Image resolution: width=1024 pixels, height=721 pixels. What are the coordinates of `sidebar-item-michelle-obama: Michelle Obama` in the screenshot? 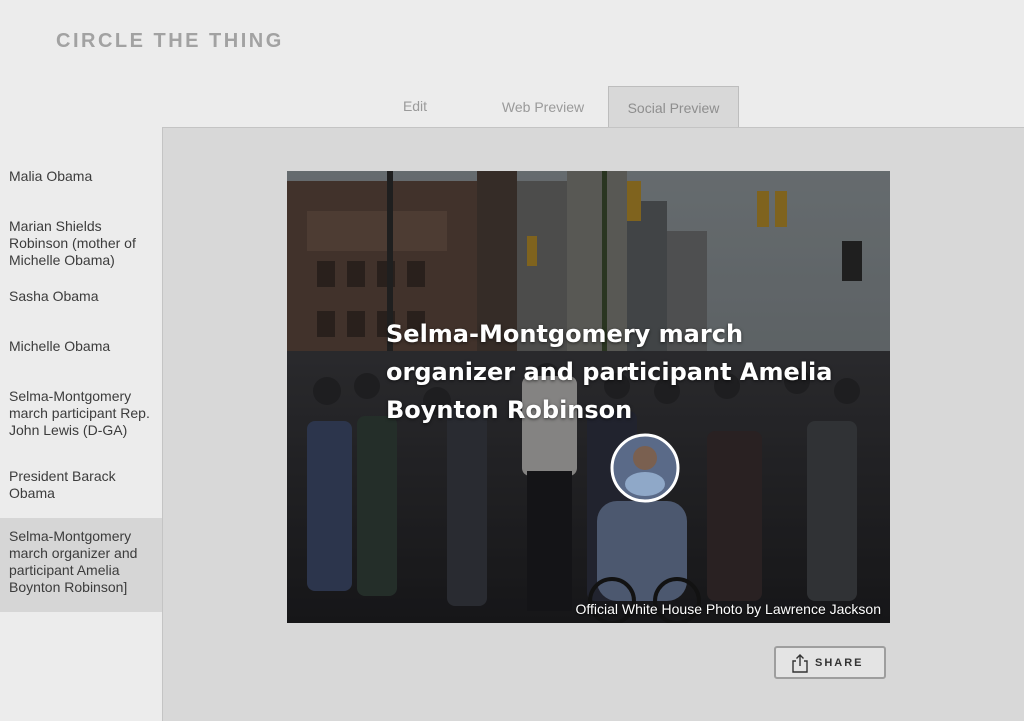 It's located at (81, 346).